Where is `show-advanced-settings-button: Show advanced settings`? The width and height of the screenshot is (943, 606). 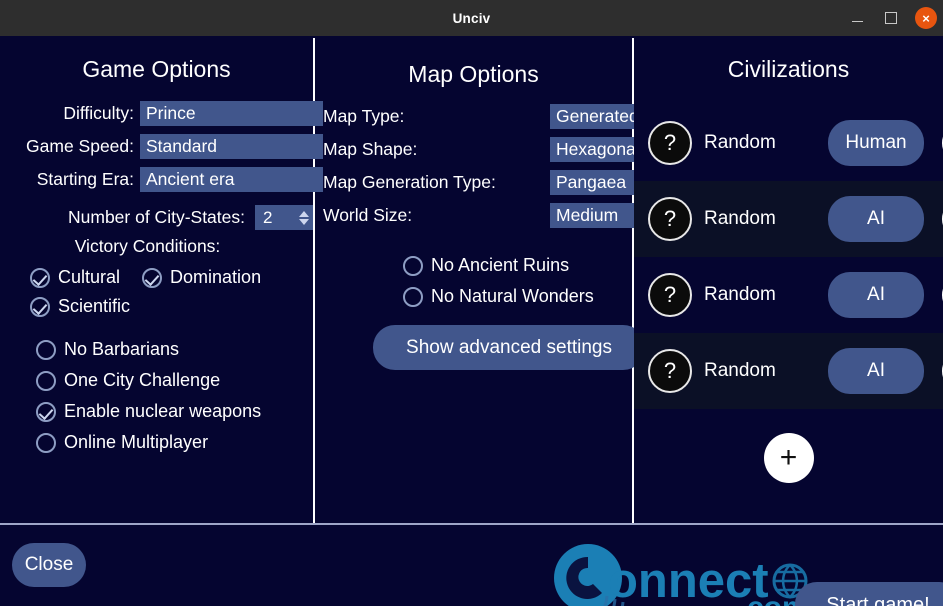 show-advanced-settings-button: Show advanced settings is located at coordinates (509, 347).